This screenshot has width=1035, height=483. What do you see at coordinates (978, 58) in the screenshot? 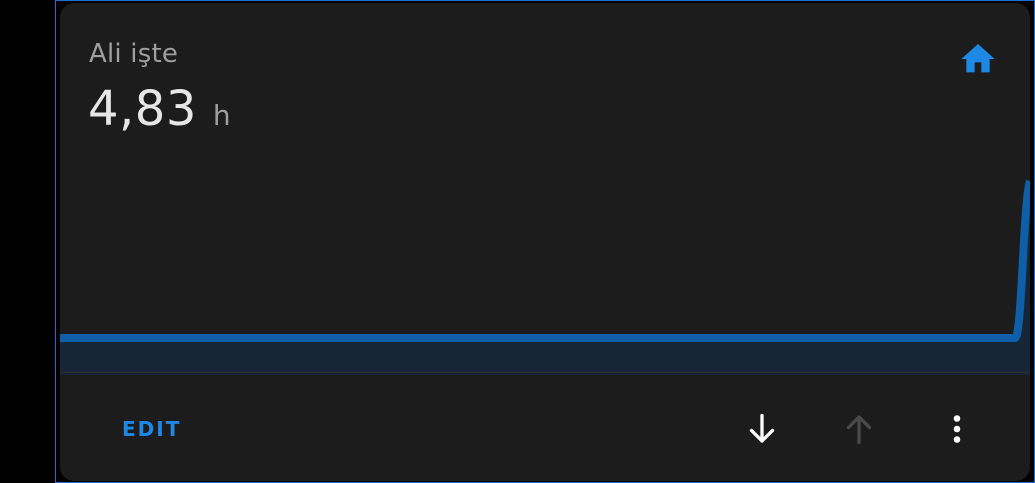
I see `home-icon` at bounding box center [978, 58].